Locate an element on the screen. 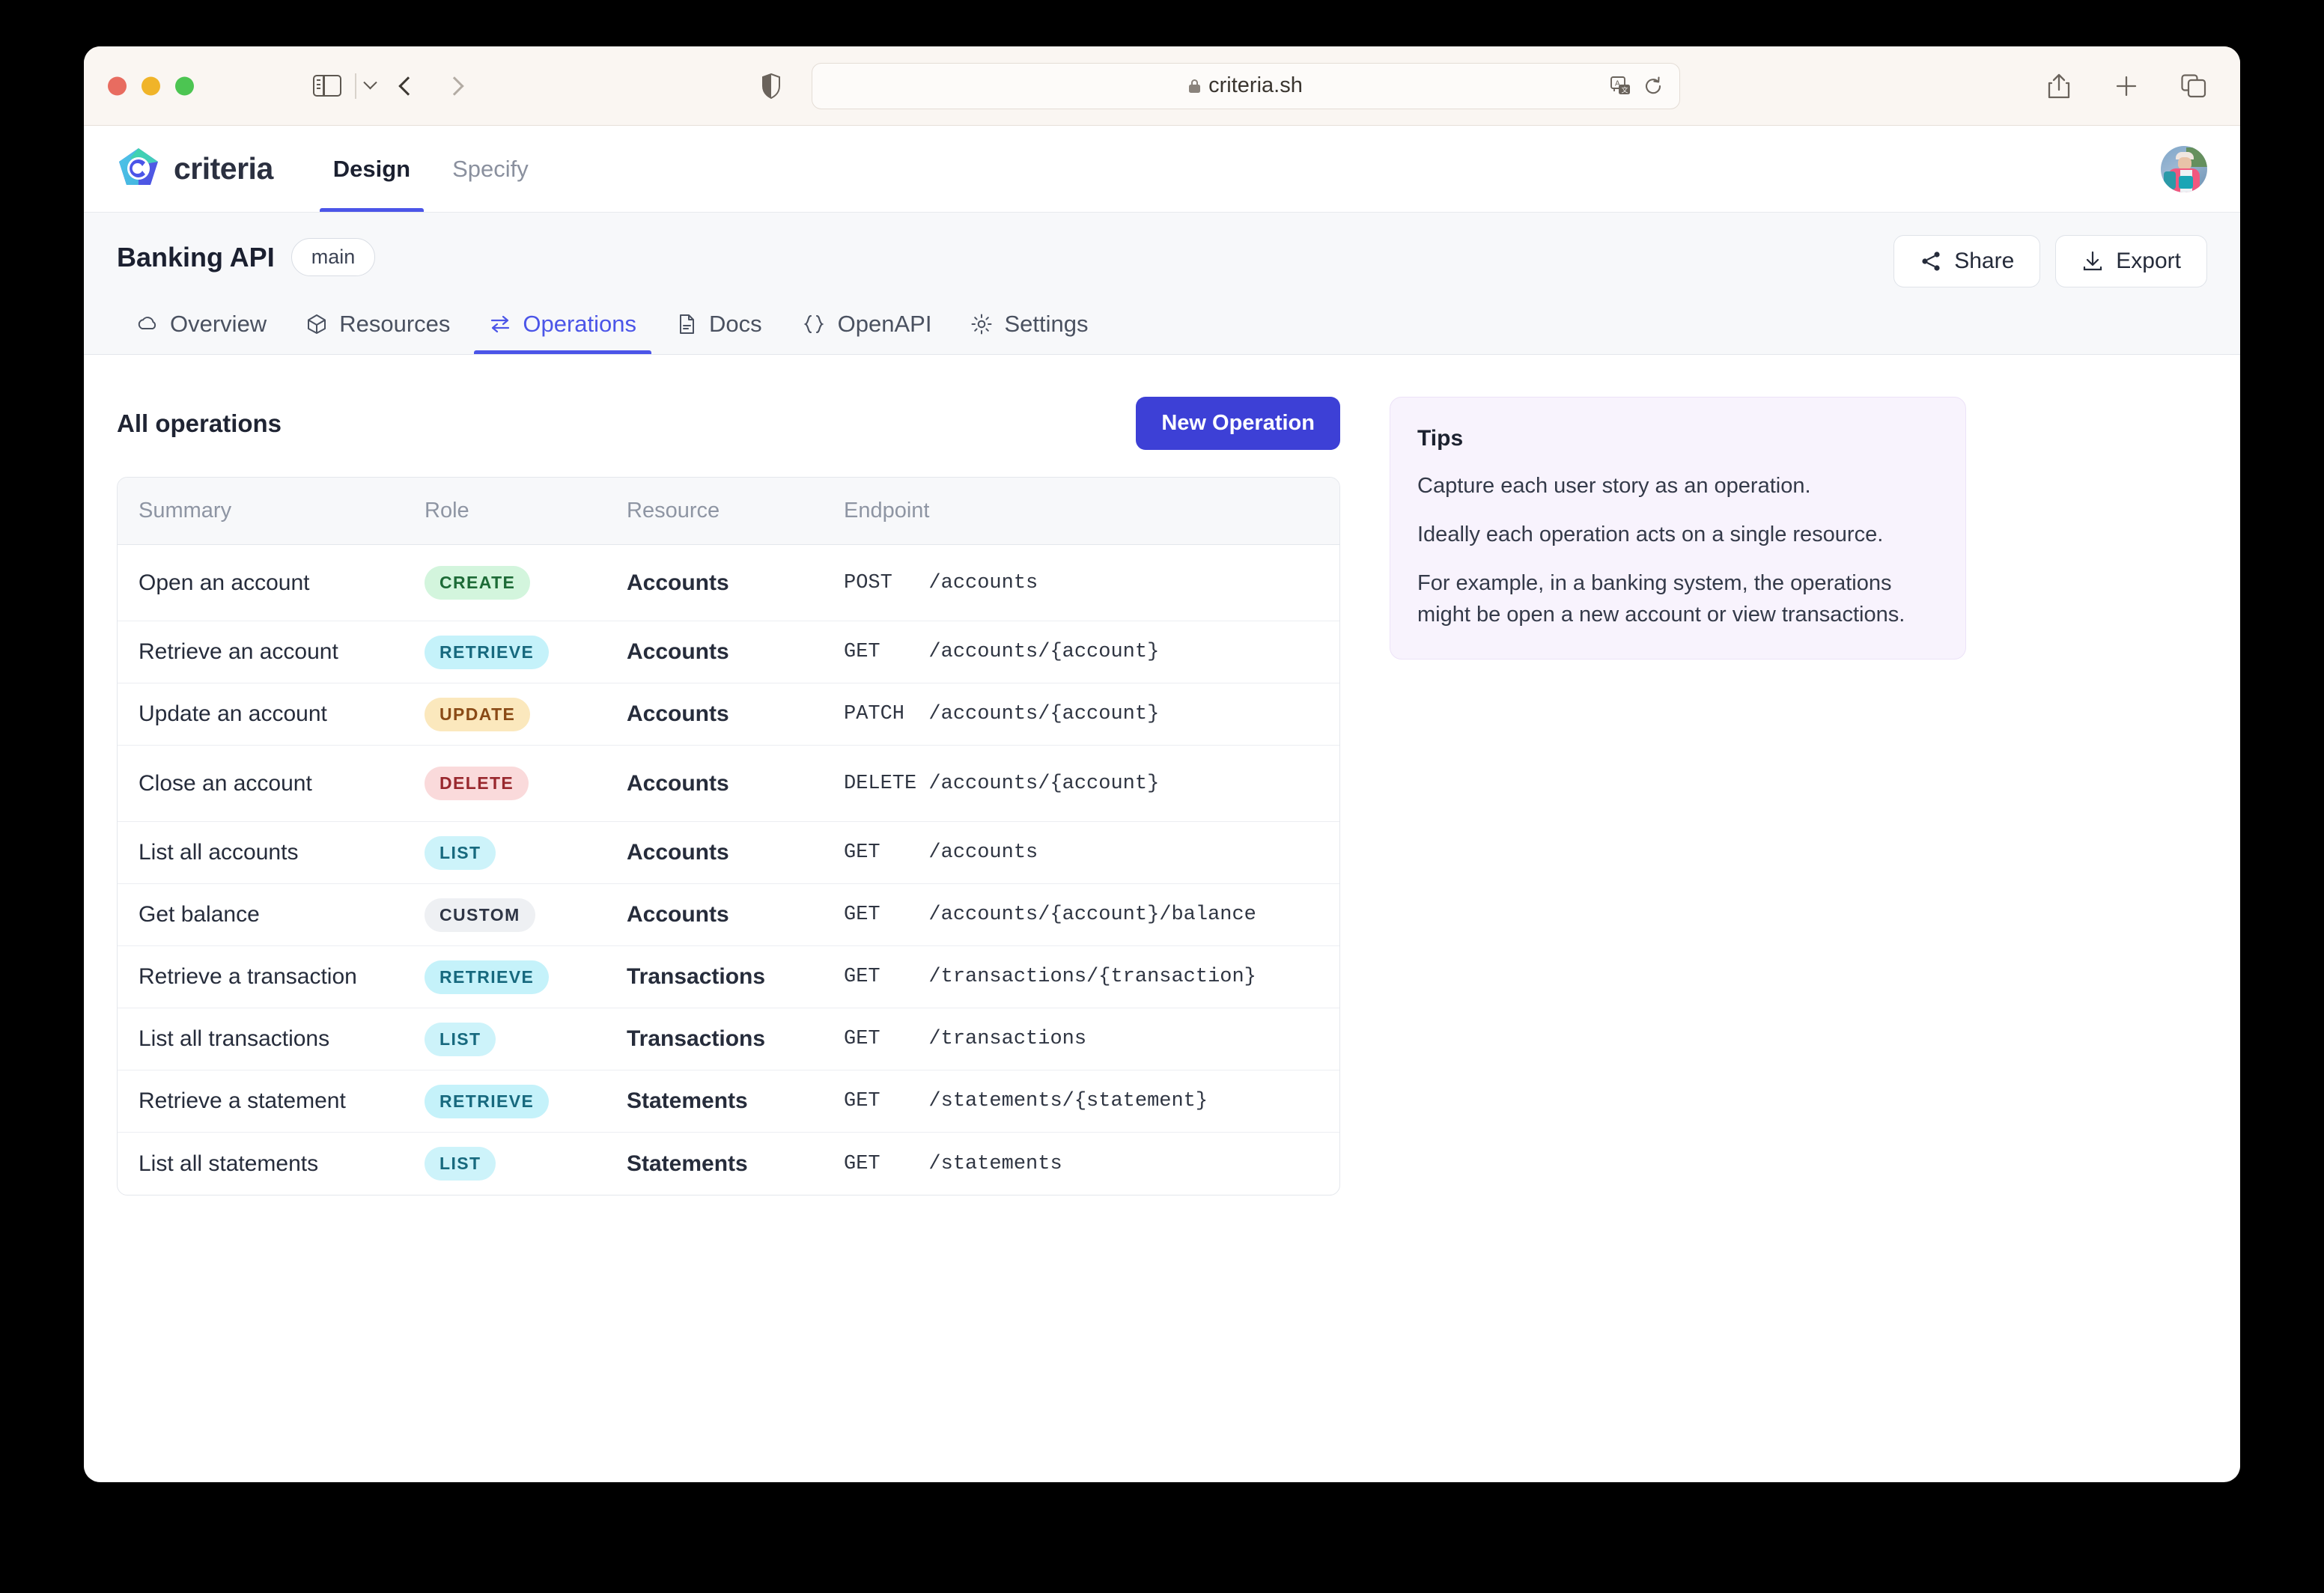  top-tab-specify-label: Specify is located at coordinates (490, 168).